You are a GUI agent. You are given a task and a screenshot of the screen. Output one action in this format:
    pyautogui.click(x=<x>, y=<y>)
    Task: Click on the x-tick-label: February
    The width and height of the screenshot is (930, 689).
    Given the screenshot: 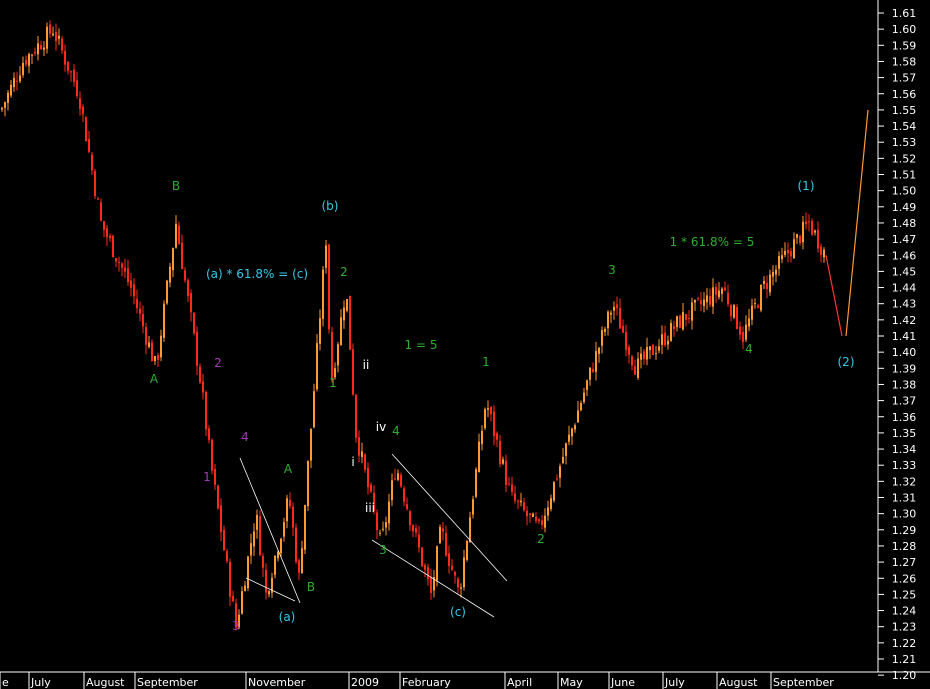 What is the action you would take?
    pyautogui.click(x=426, y=682)
    